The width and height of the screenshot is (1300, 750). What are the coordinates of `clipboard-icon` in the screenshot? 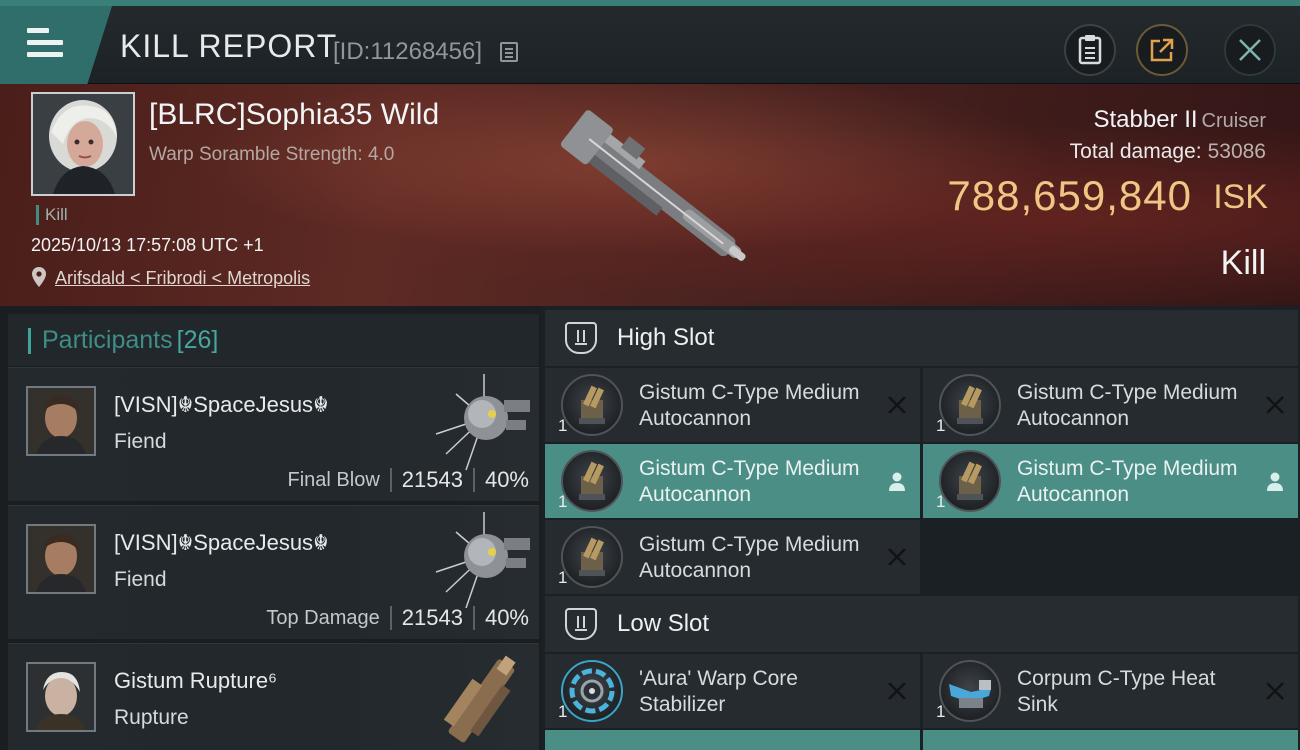 It's located at (1090, 50).